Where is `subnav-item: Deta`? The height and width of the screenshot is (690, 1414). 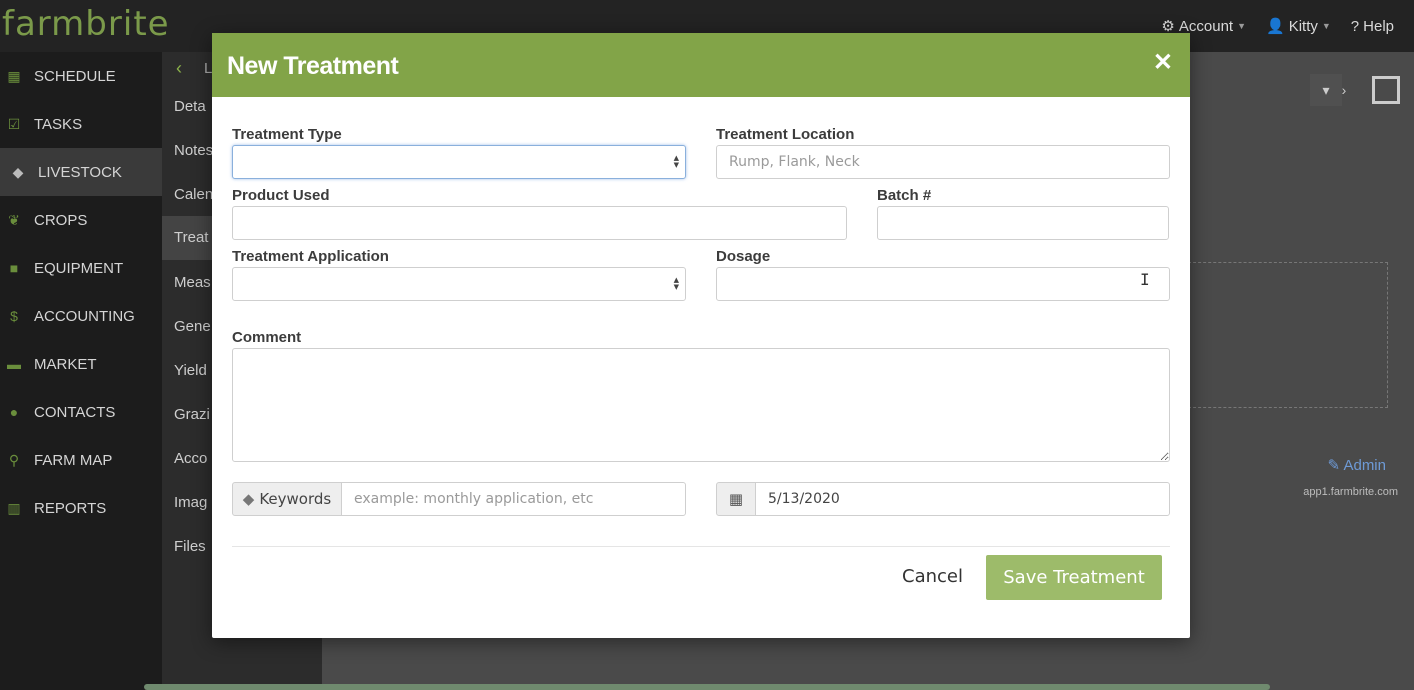 subnav-item: Deta is located at coordinates (190, 106).